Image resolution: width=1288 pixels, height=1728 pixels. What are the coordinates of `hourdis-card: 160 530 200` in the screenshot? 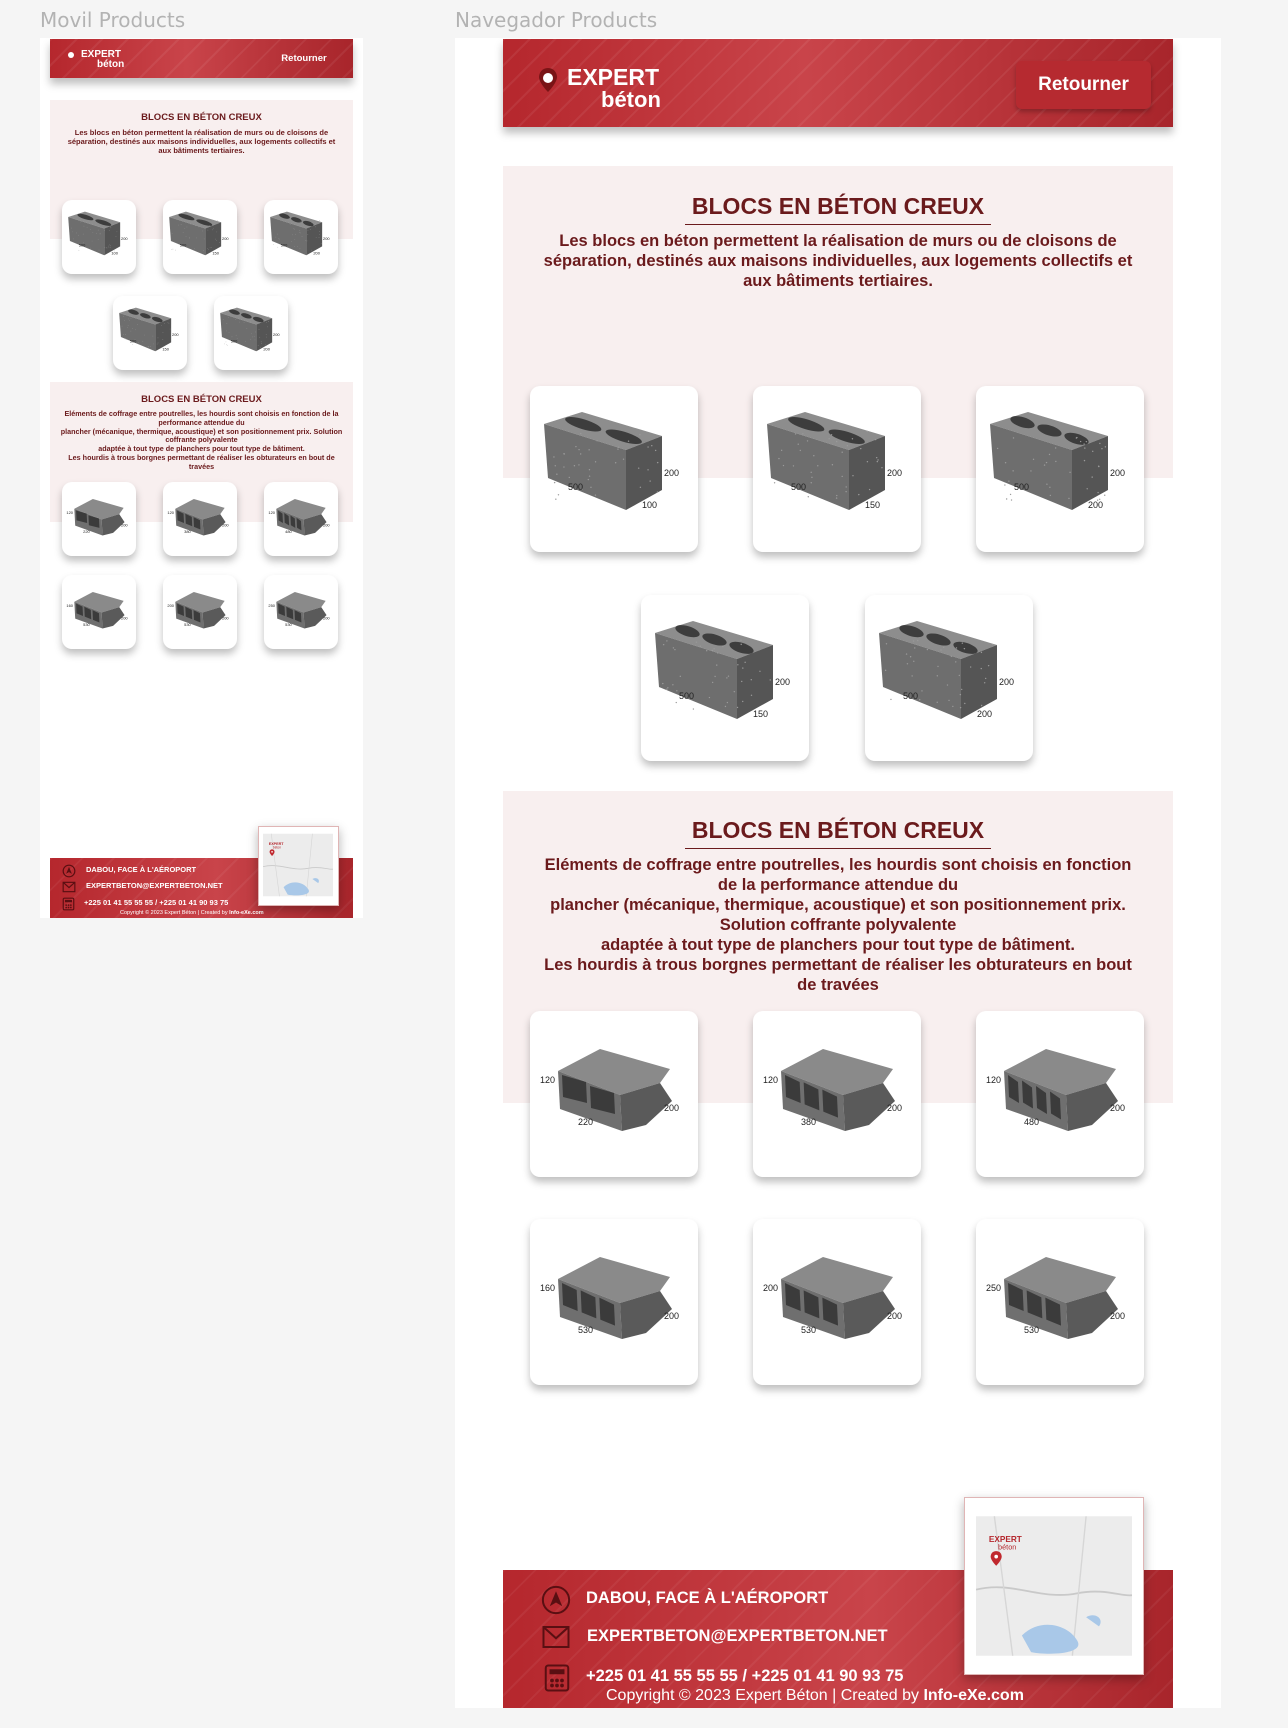 It's located at (614, 1302).